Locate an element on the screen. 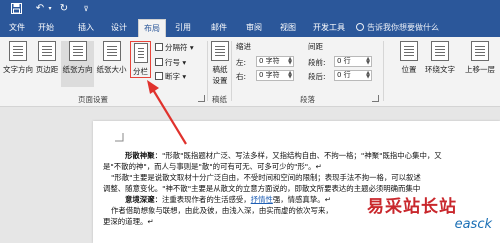 The image size is (500, 243). tab-file: 文件 is located at coordinates (17, 28).